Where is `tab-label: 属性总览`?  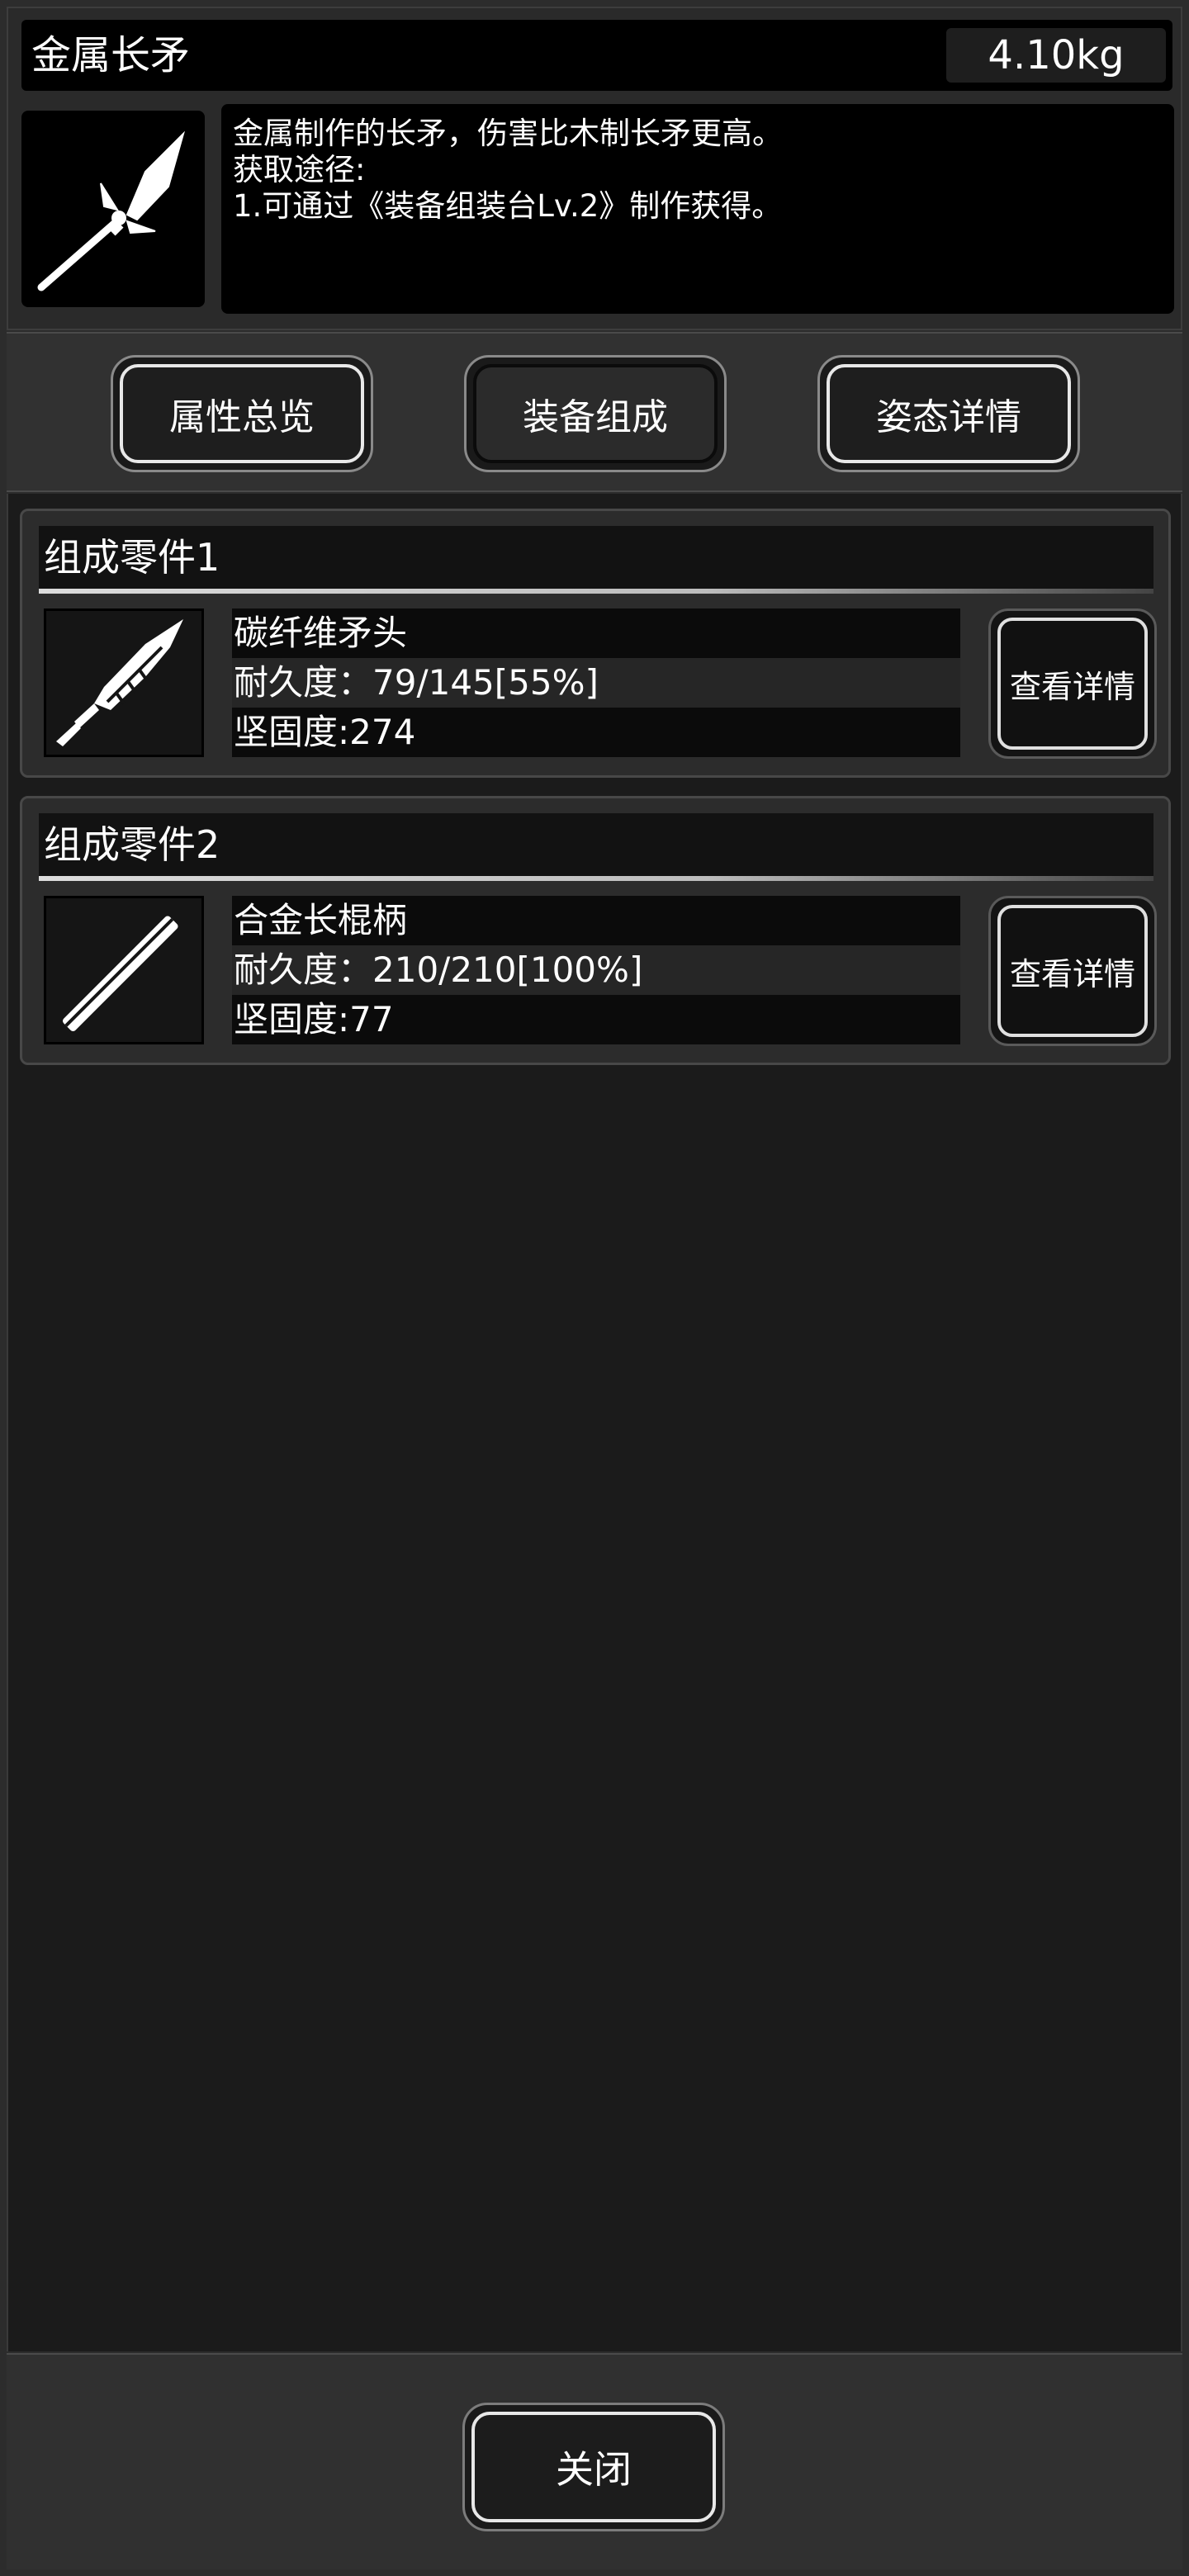
tab-label: 属性总览 is located at coordinates (242, 413).